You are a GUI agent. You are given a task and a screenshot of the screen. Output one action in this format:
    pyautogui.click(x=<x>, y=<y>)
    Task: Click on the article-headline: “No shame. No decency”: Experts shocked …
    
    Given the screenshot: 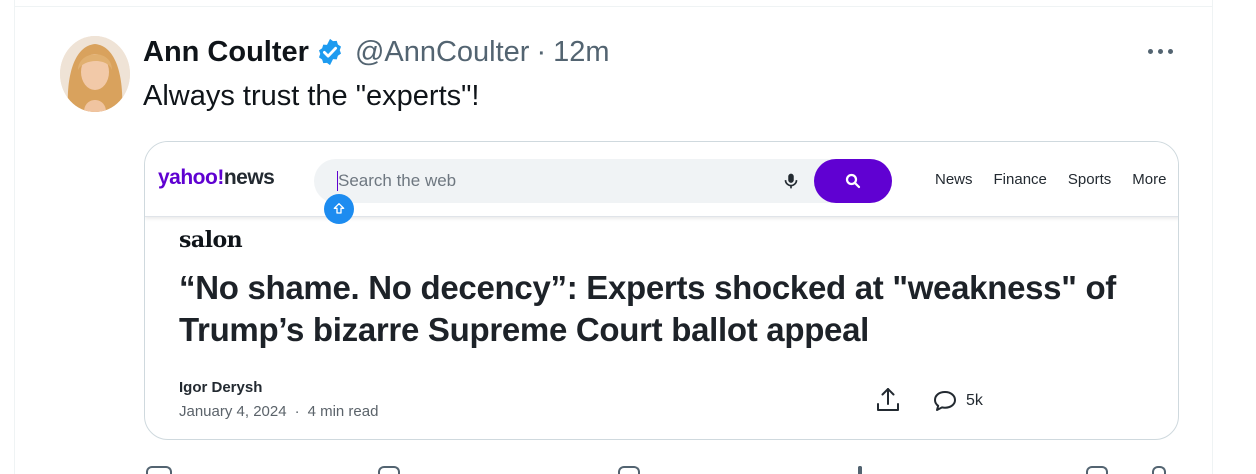 What is the action you would take?
    pyautogui.click(x=647, y=308)
    